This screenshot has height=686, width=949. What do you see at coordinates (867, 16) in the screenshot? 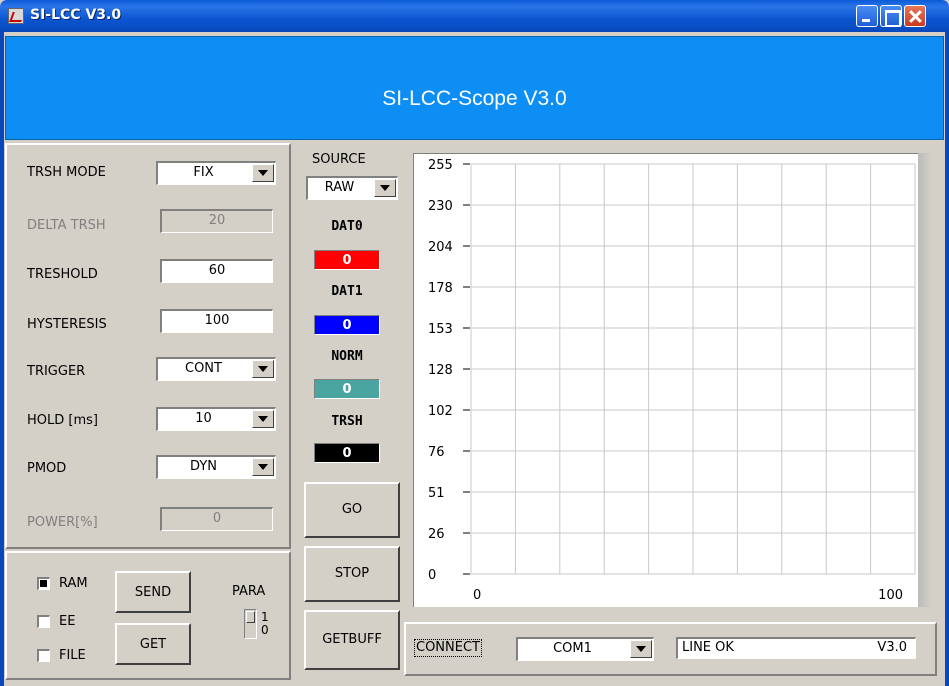
I see `minimize-button` at bounding box center [867, 16].